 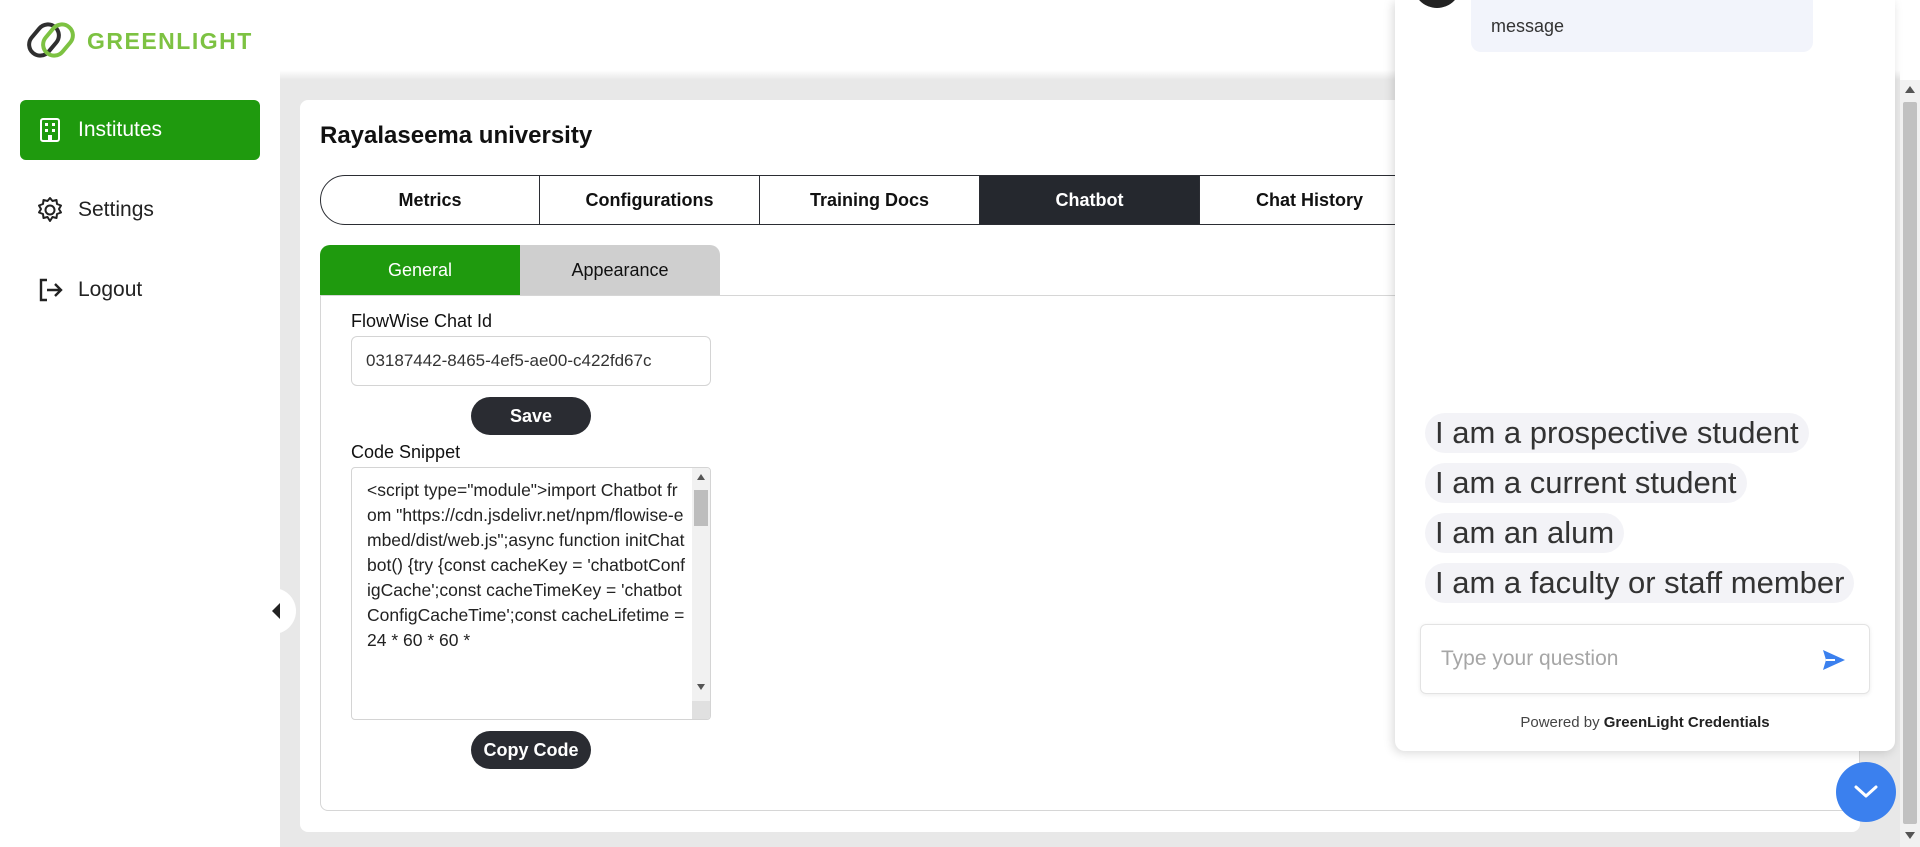 What do you see at coordinates (1586, 483) in the screenshot?
I see `option-current-student: I am a current student` at bounding box center [1586, 483].